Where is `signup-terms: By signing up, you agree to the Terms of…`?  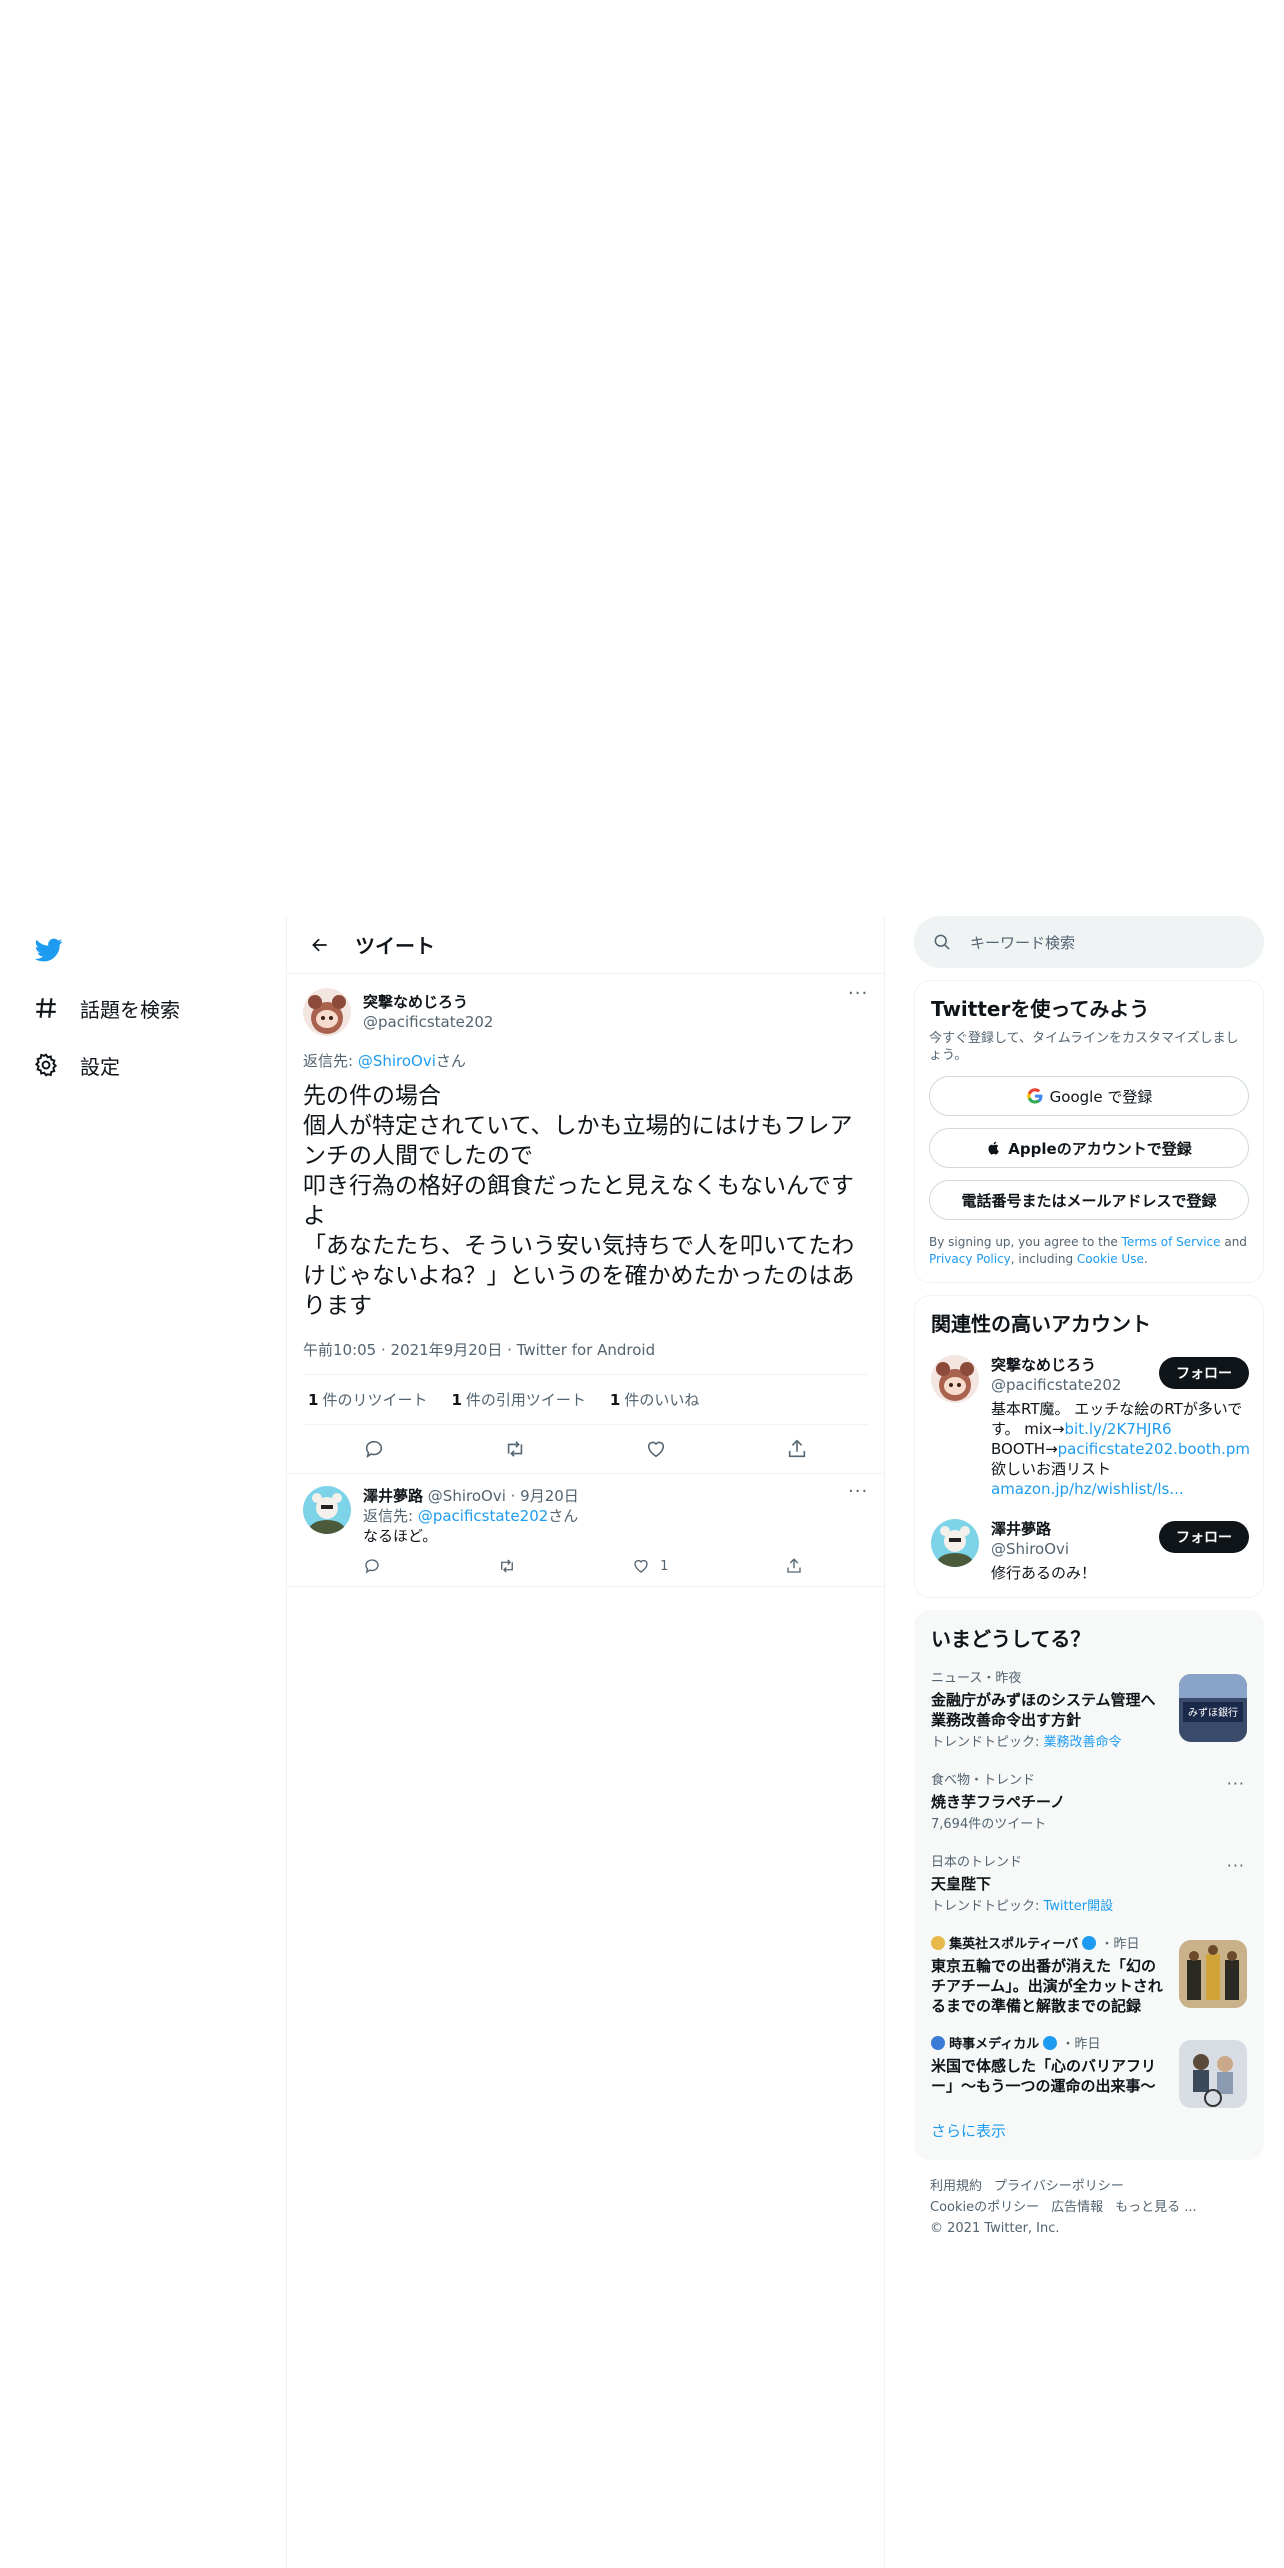 signup-terms: By signing up, you agree to the Terms of… is located at coordinates (1089, 1251).